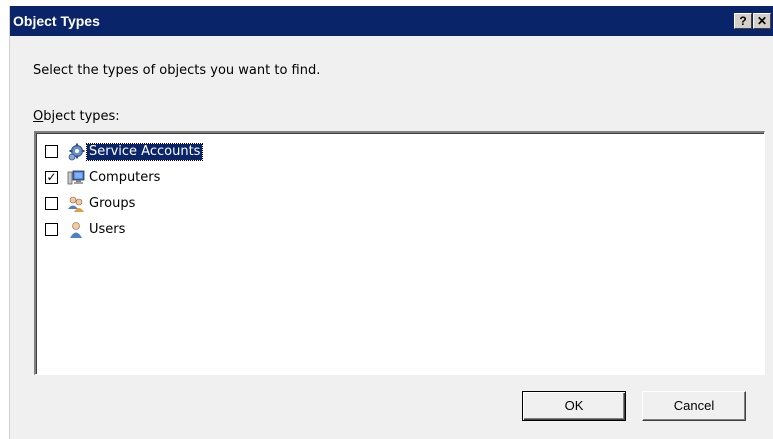 This screenshot has height=439, width=773. Describe the element at coordinates (125, 177) in the screenshot. I see `list-item-label: Computers` at that location.